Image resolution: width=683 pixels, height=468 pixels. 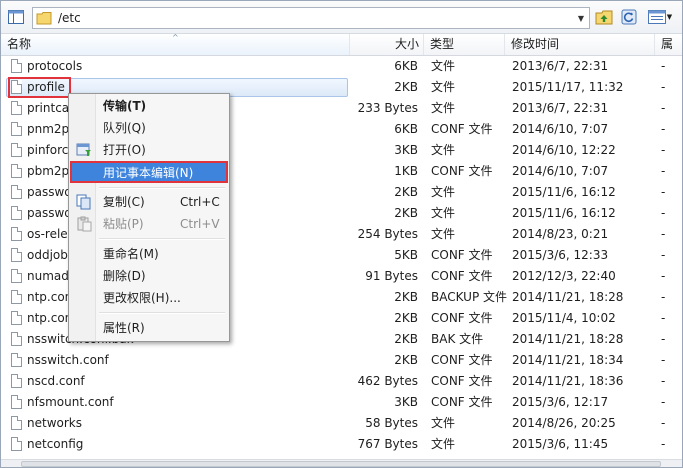 What do you see at coordinates (149, 202) in the screenshot?
I see `menu-item-copy: 复制(C) Ctrl+C` at bounding box center [149, 202].